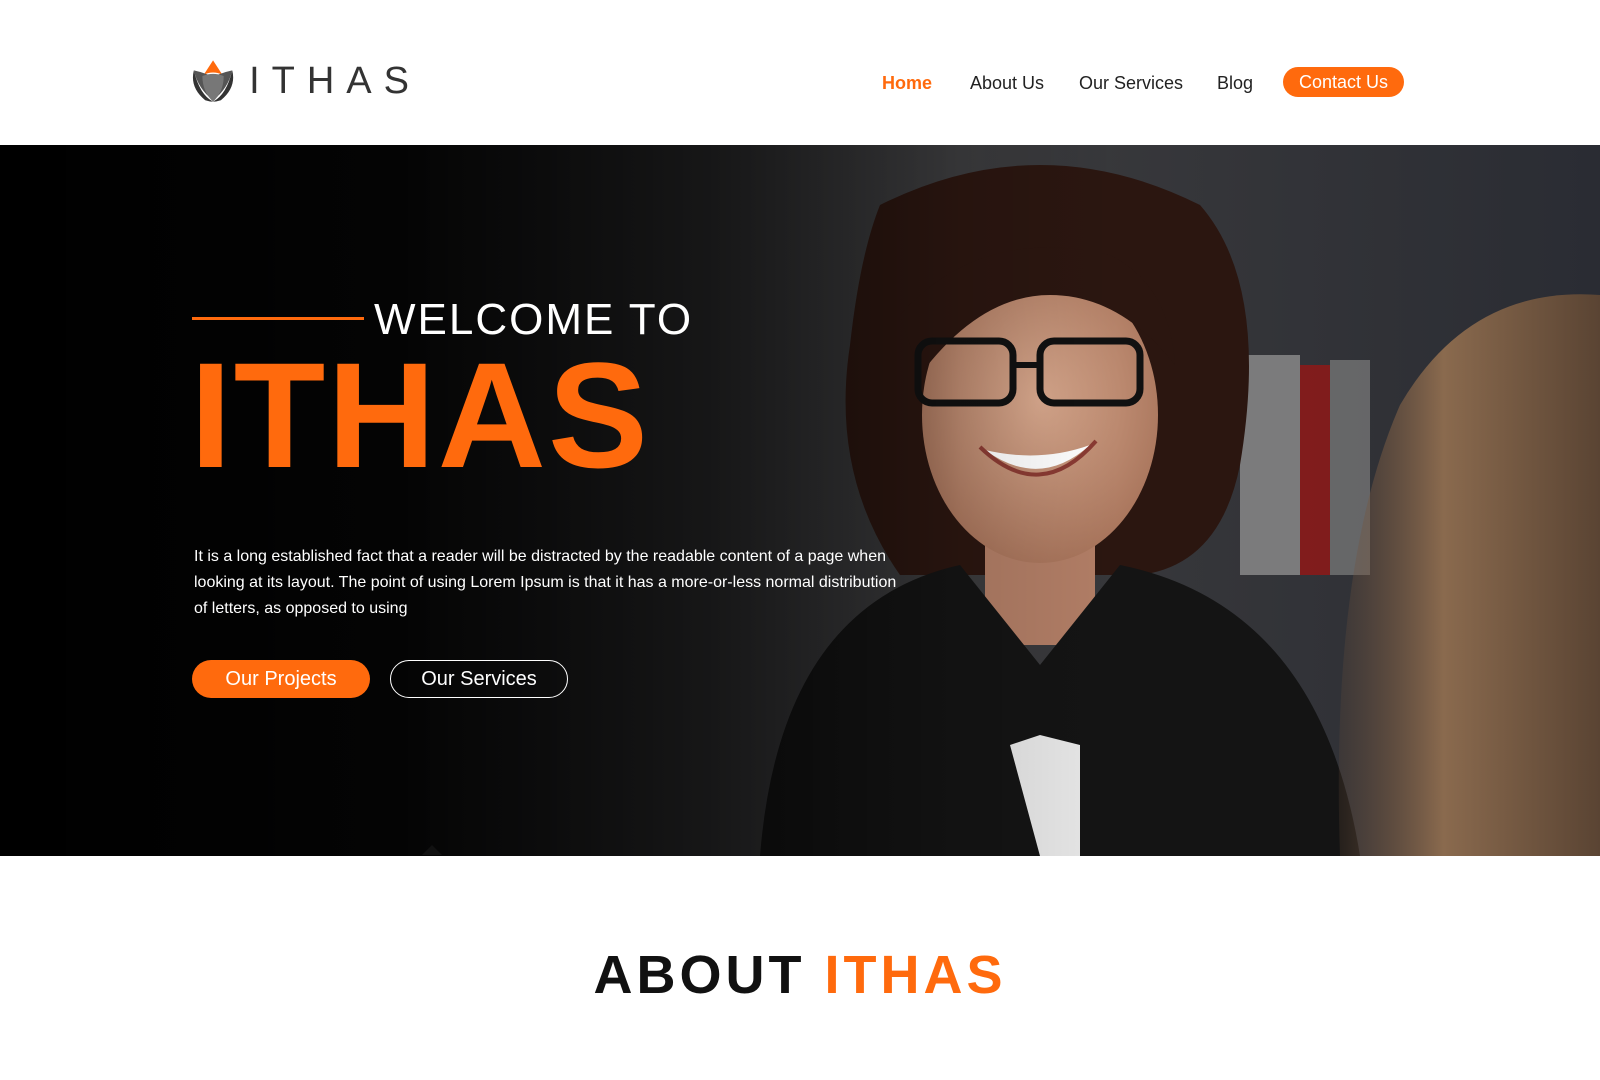  I want to click on nav-about-us: About Us, so click(1007, 83).